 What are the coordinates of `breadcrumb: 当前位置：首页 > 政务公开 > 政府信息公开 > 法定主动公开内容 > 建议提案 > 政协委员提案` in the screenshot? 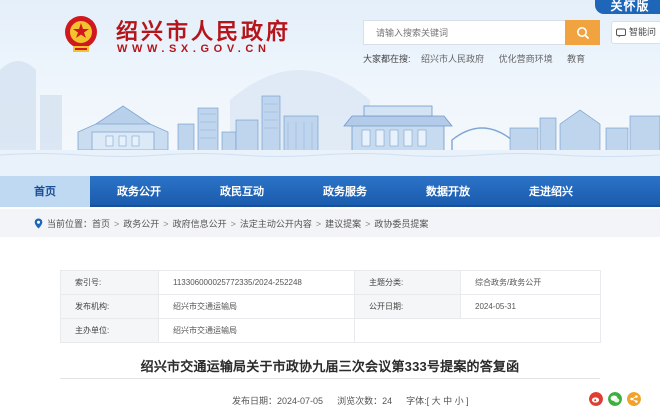 It's located at (231, 223).